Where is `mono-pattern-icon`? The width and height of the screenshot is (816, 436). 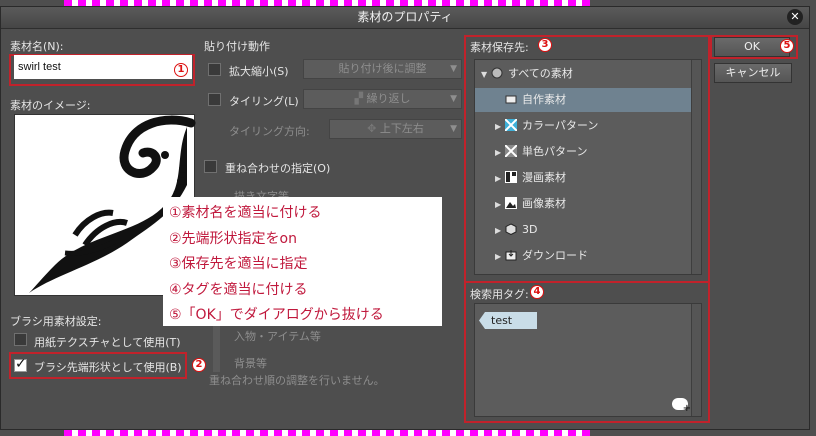 mono-pattern-icon is located at coordinates (513, 151).